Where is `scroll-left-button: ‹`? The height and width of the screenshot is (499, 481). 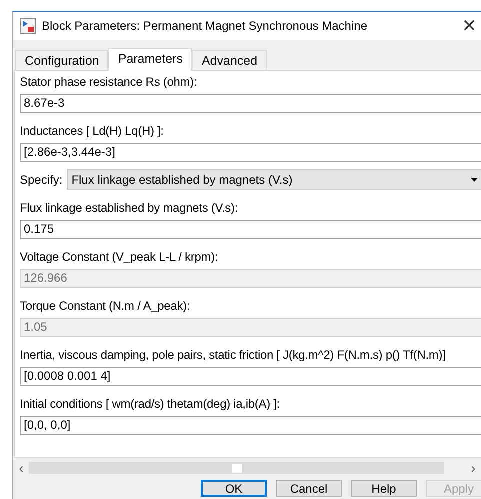
scroll-left-button: ‹ is located at coordinates (21, 468).